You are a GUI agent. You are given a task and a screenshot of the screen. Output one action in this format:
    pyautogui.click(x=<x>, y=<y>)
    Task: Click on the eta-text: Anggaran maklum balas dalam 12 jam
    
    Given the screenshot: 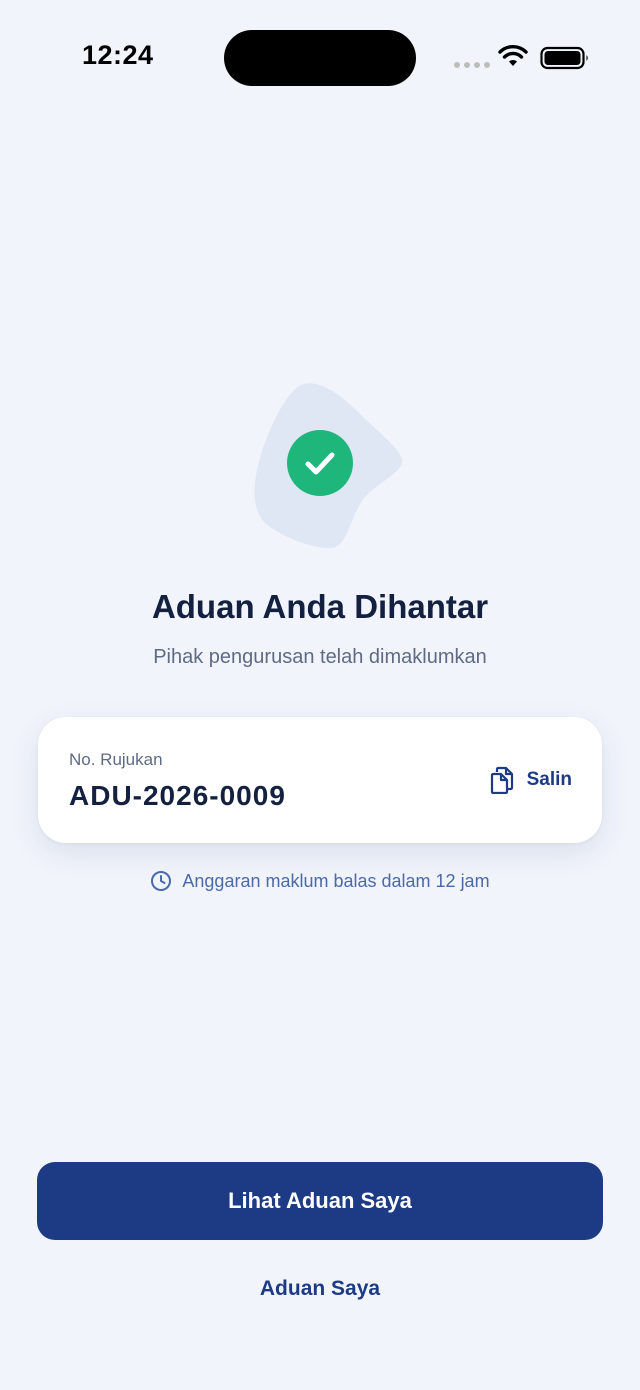 What is the action you would take?
    pyautogui.click(x=336, y=880)
    